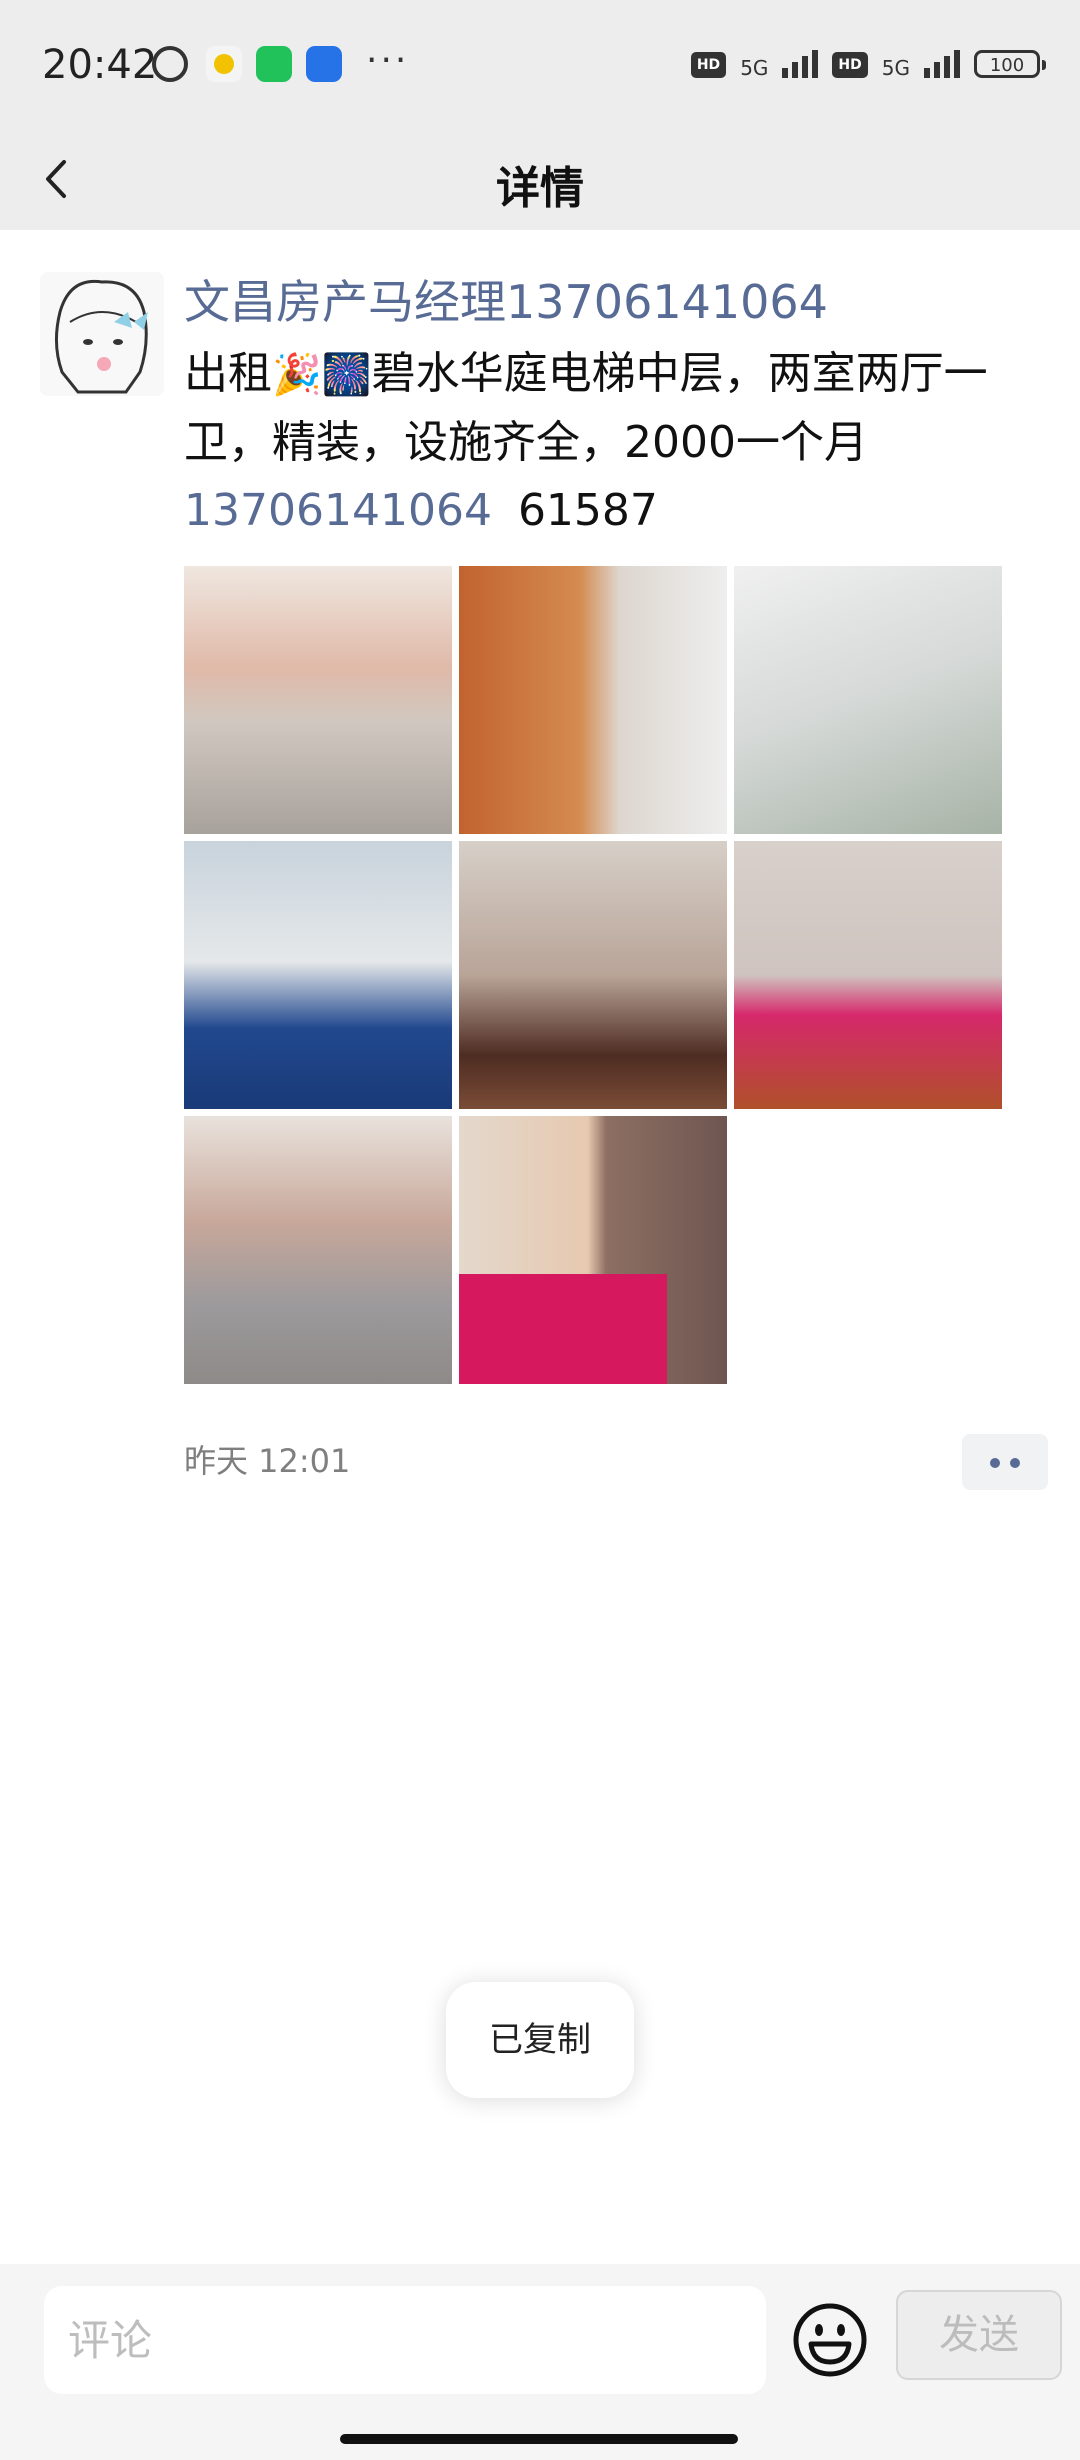 This screenshot has height=2460, width=1080. What do you see at coordinates (540, 2040) in the screenshot?
I see `copied-toast: 已复制` at bounding box center [540, 2040].